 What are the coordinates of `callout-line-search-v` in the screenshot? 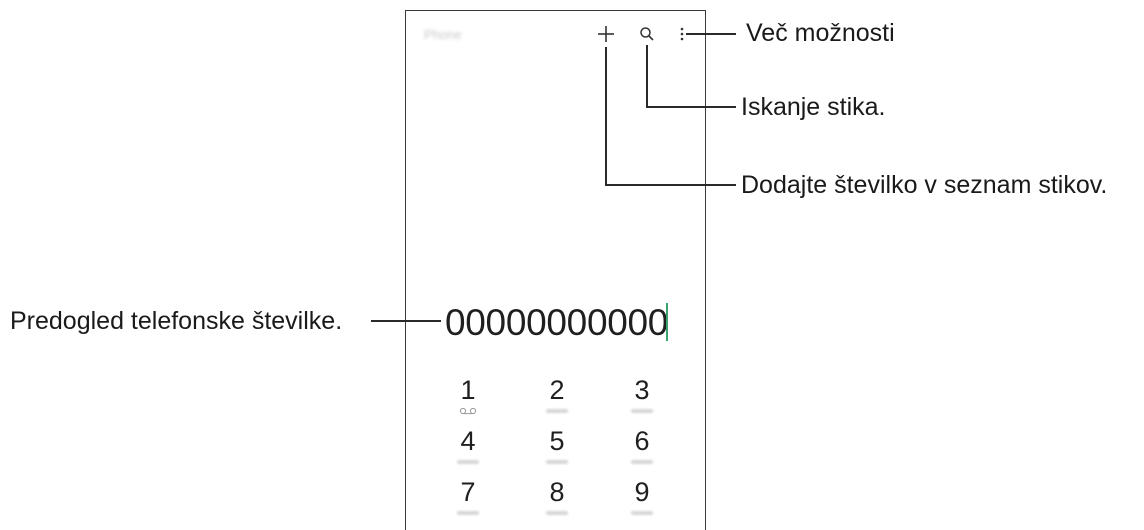 It's located at (647, 76).